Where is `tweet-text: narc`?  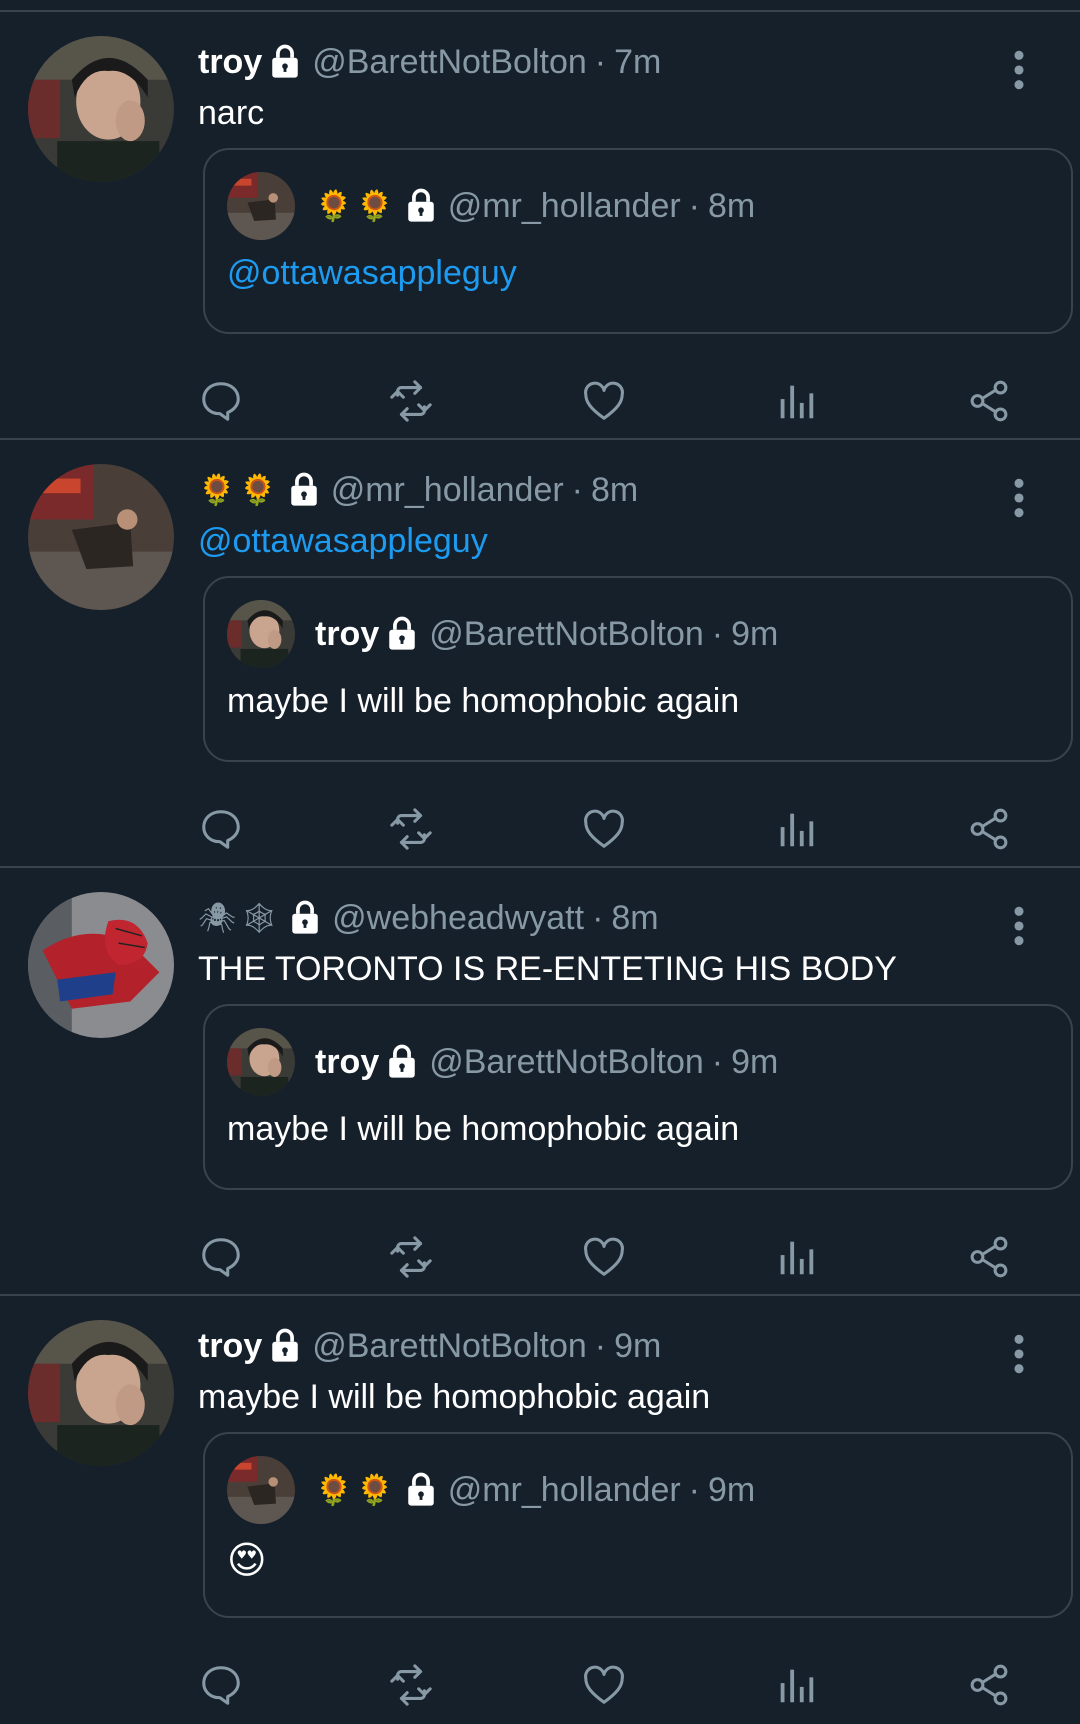 tweet-text: narc is located at coordinates (231, 113).